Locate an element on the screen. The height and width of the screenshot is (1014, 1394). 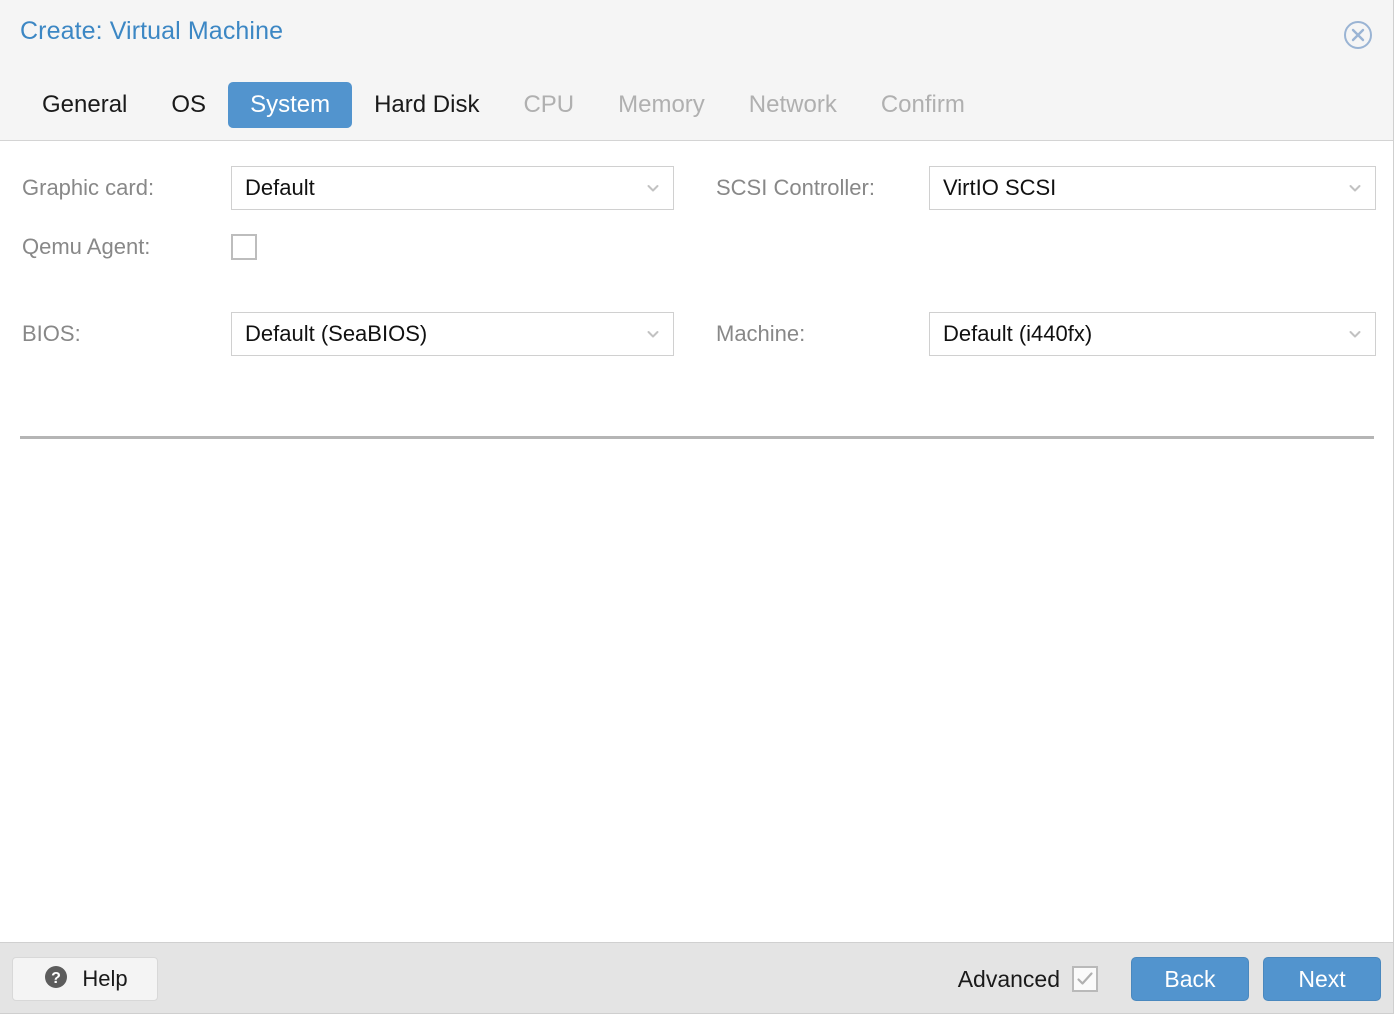
field-qemu-agent: Qemu Agent: is located at coordinates (139, 247).